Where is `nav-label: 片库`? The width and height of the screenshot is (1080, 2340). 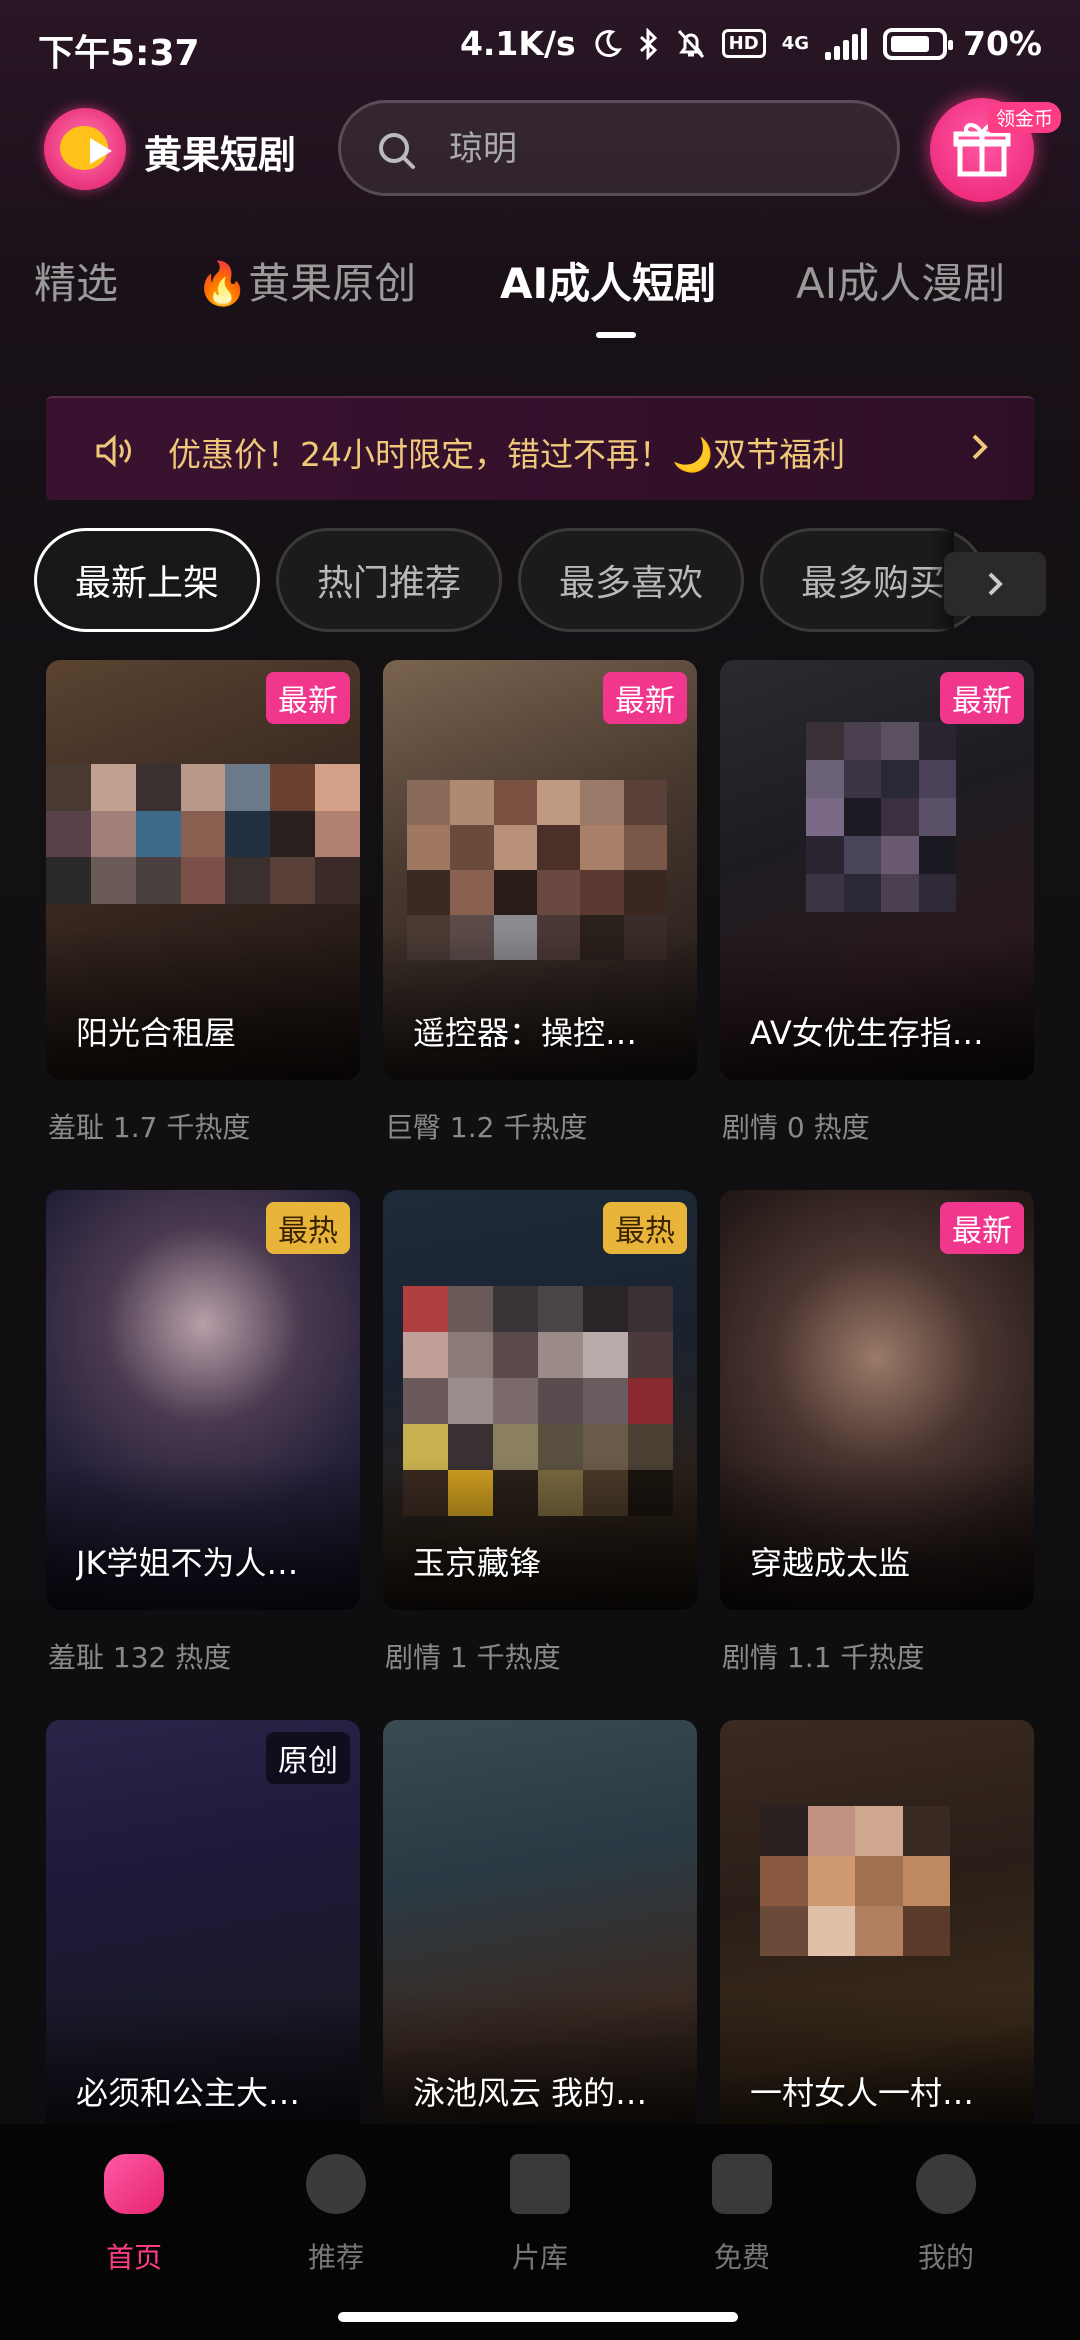
nav-label: 片库 is located at coordinates (539, 2257).